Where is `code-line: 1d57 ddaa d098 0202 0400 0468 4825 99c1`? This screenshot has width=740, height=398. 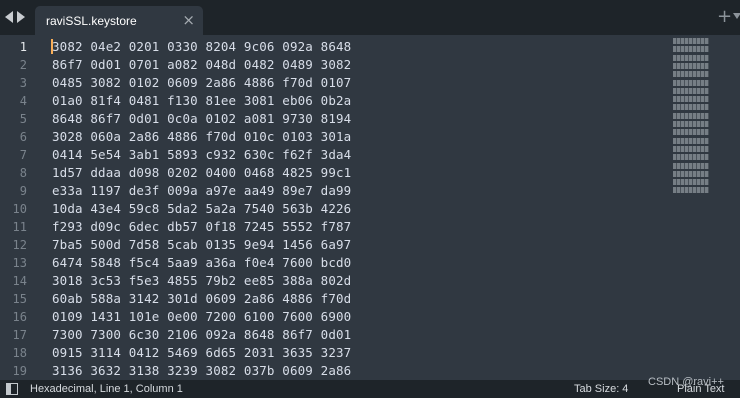
code-line: 1d57 ddaa d098 0202 0400 0468 4825 99c1 is located at coordinates (201, 173).